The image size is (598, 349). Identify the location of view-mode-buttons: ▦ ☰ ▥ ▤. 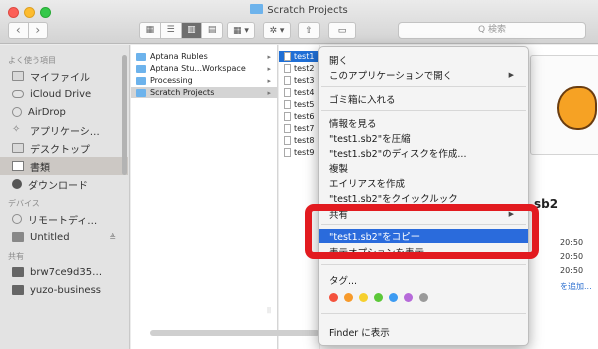
(181, 30).